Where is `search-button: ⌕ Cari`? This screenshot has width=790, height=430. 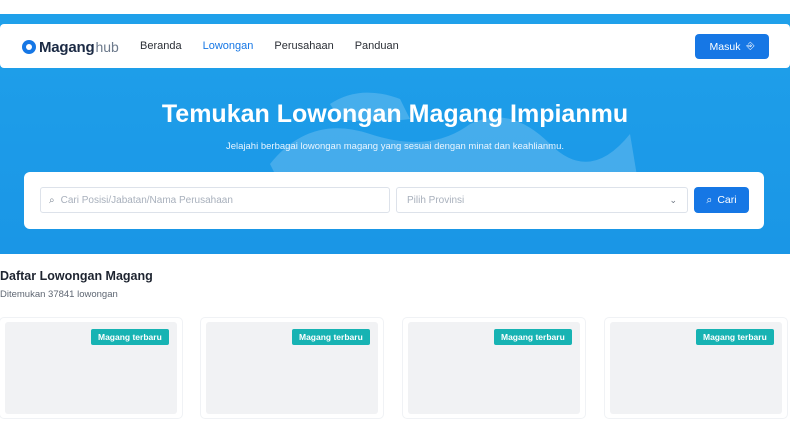
search-button: ⌕ Cari is located at coordinates (721, 200).